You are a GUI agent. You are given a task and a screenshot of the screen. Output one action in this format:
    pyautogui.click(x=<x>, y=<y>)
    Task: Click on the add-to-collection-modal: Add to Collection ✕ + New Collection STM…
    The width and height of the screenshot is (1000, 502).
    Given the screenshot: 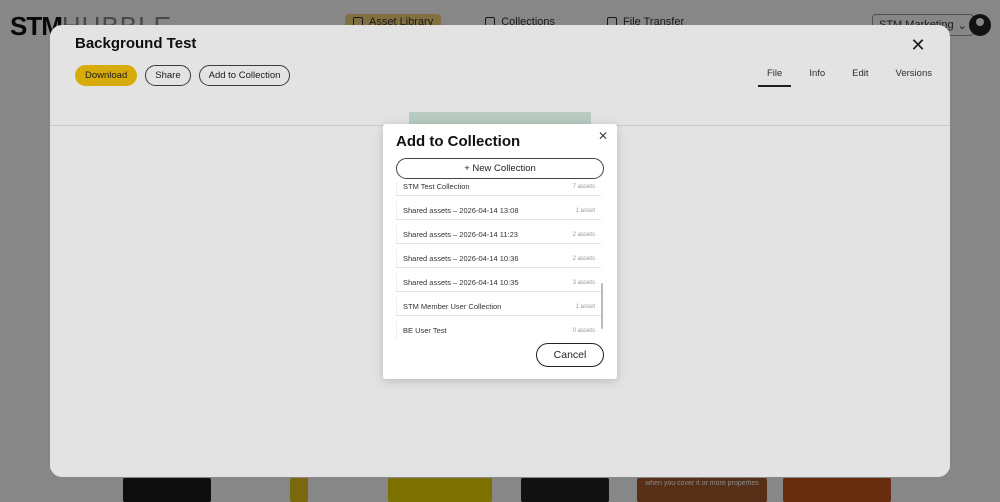 What is the action you would take?
    pyautogui.click(x=500, y=251)
    